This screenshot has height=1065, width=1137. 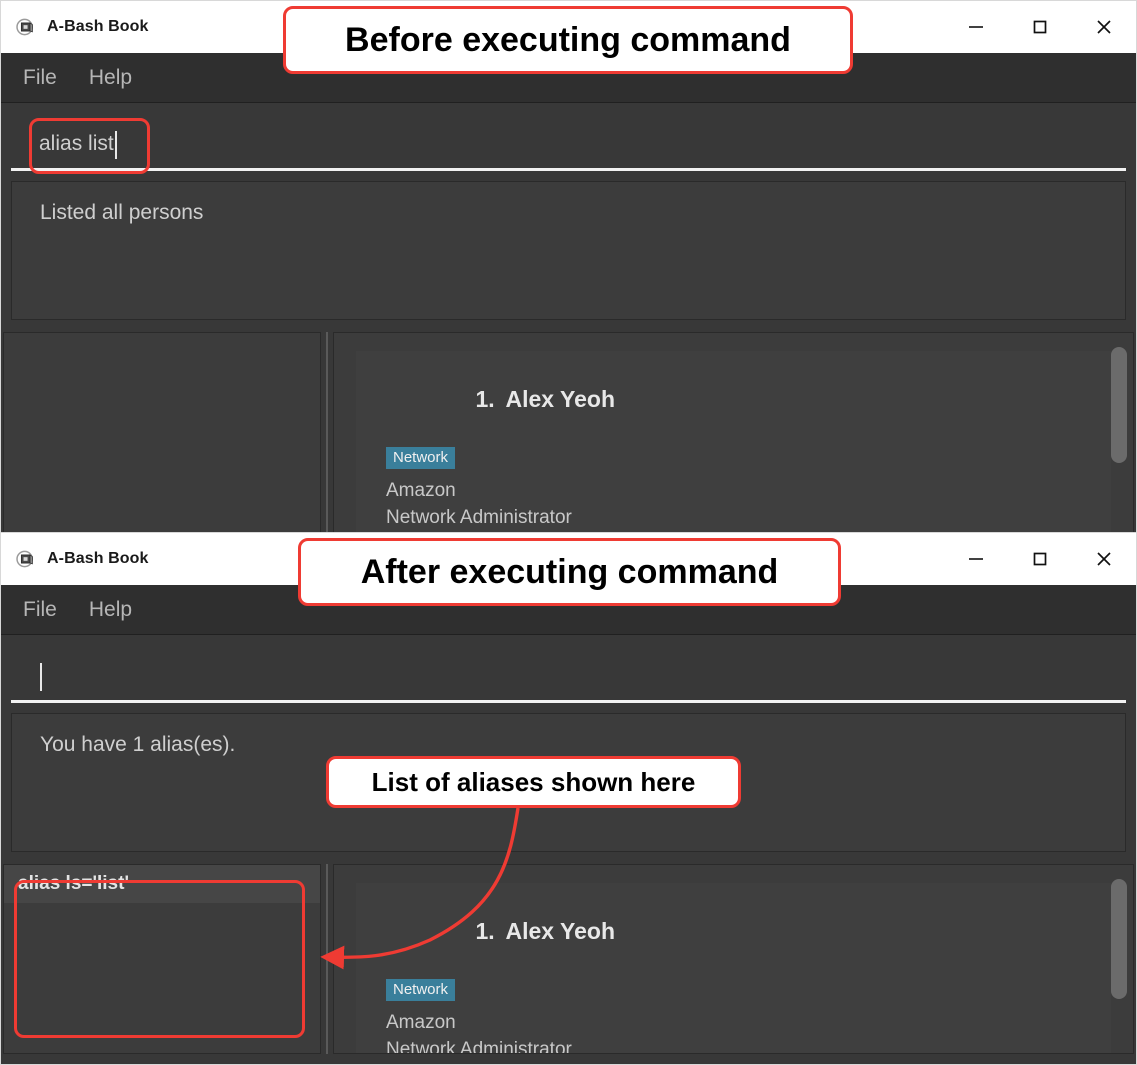 What do you see at coordinates (122, 212) in the screenshot?
I see `result-message: Listed all persons` at bounding box center [122, 212].